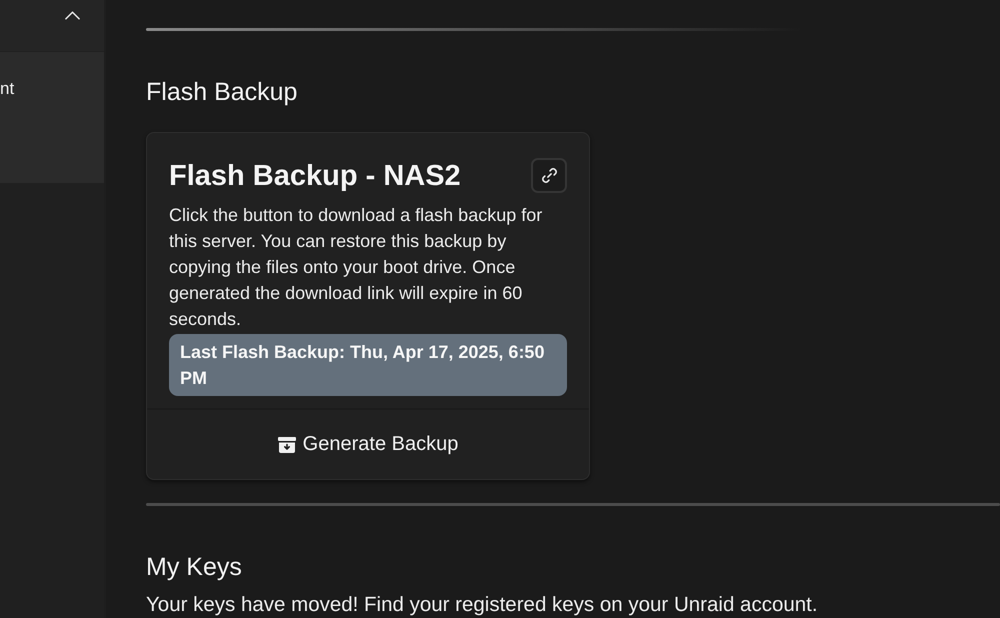 This screenshot has width=1000, height=618. I want to click on section-text: Your keys have moved! Find your registered keys on your Unraid account., so click(482, 605).